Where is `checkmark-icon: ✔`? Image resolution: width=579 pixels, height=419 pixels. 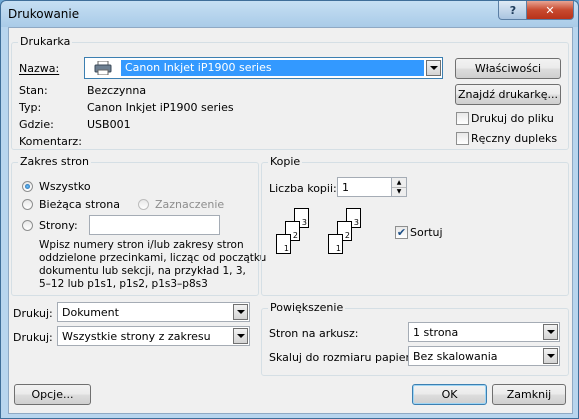
checkmark-icon: ✔ is located at coordinates (401, 232).